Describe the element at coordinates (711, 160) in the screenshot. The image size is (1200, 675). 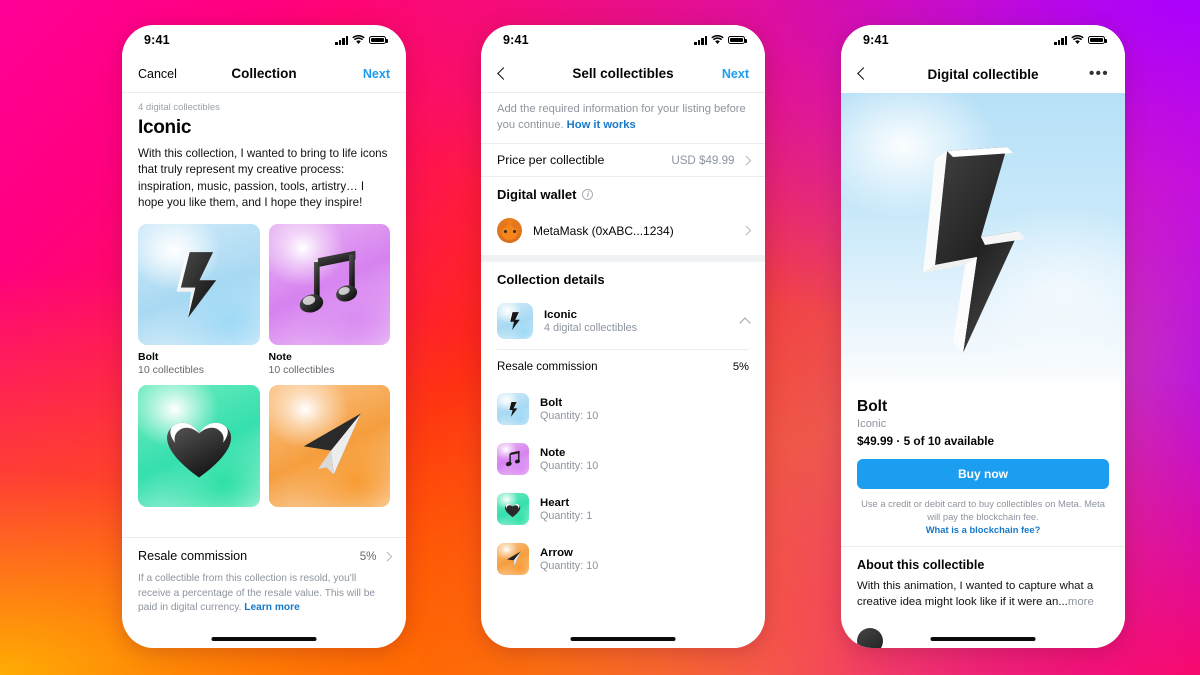
I see `price-value-wrap: USD $49.99` at that location.